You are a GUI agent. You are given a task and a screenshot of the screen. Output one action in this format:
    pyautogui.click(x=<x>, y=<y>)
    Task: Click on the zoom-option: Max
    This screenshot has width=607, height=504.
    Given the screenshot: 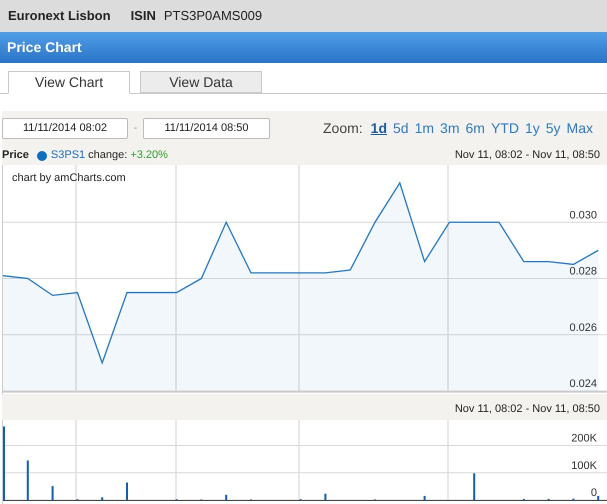 What is the action you would take?
    pyautogui.click(x=579, y=128)
    